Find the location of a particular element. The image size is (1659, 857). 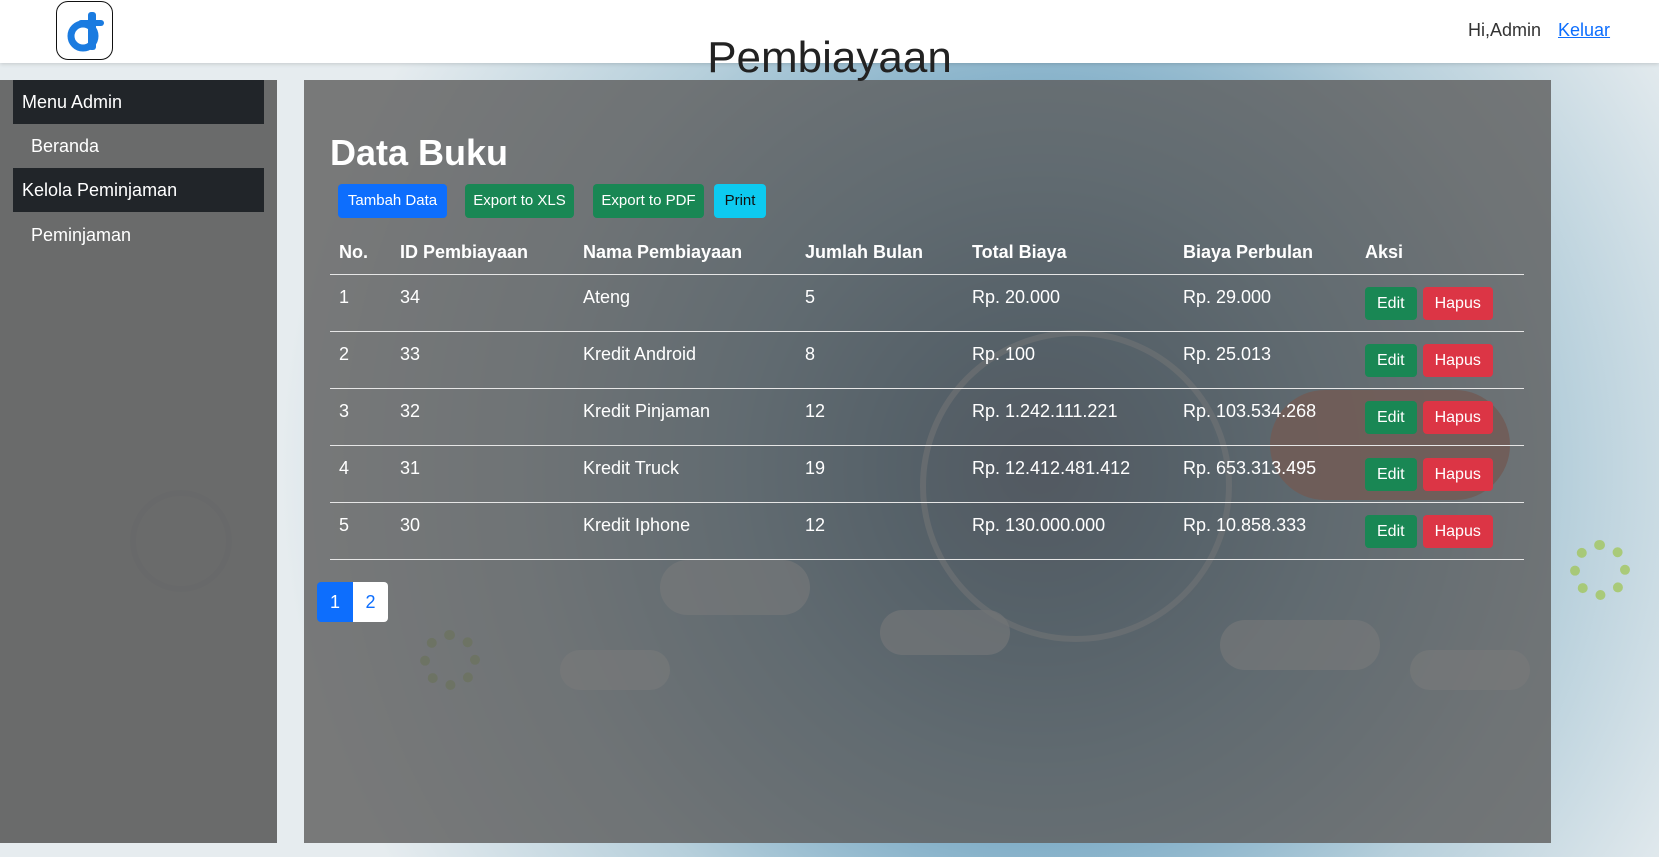

top-bar: Pembiayaan Hi,Admin Keluar is located at coordinates (829, 41).